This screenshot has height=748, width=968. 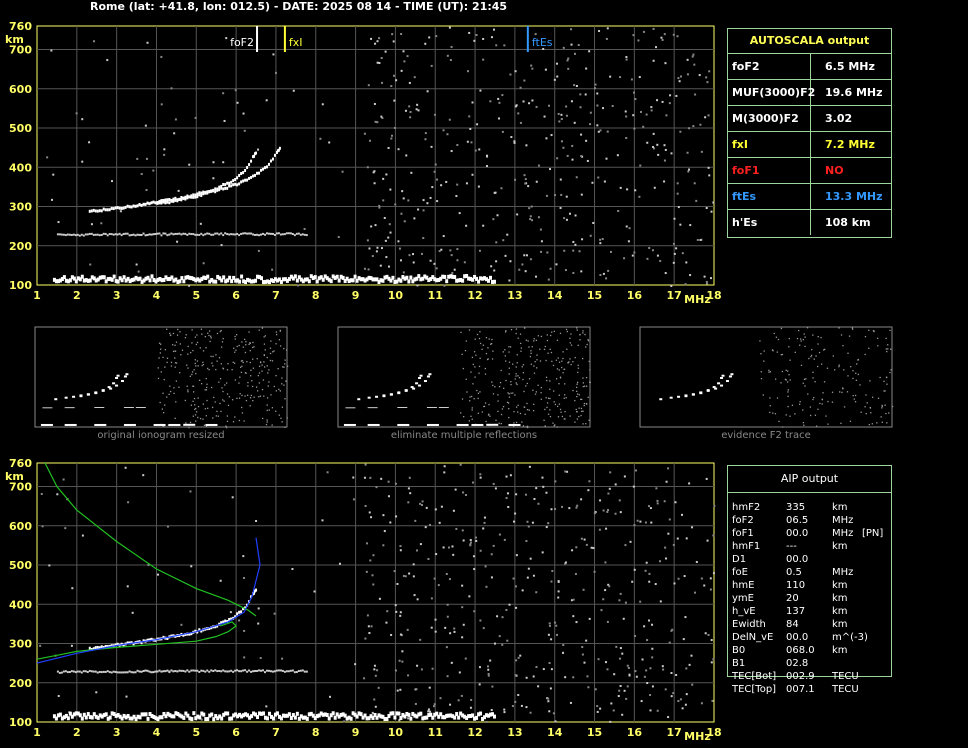 What do you see at coordinates (769, 144) in the screenshot?
I see `autoscala-key: fxI` at bounding box center [769, 144].